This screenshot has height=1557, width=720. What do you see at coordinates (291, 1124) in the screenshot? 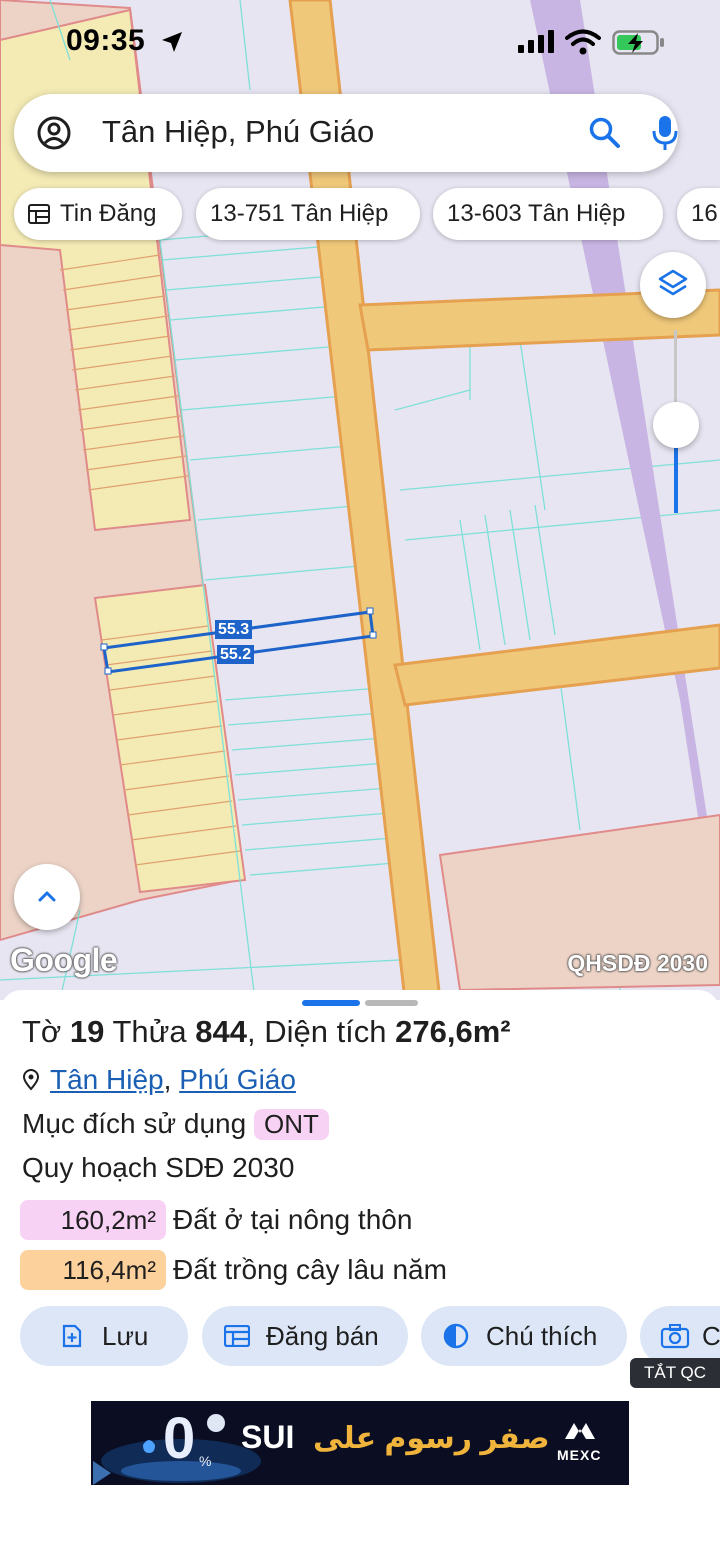
I see `purpose-code-badge: ONT` at bounding box center [291, 1124].